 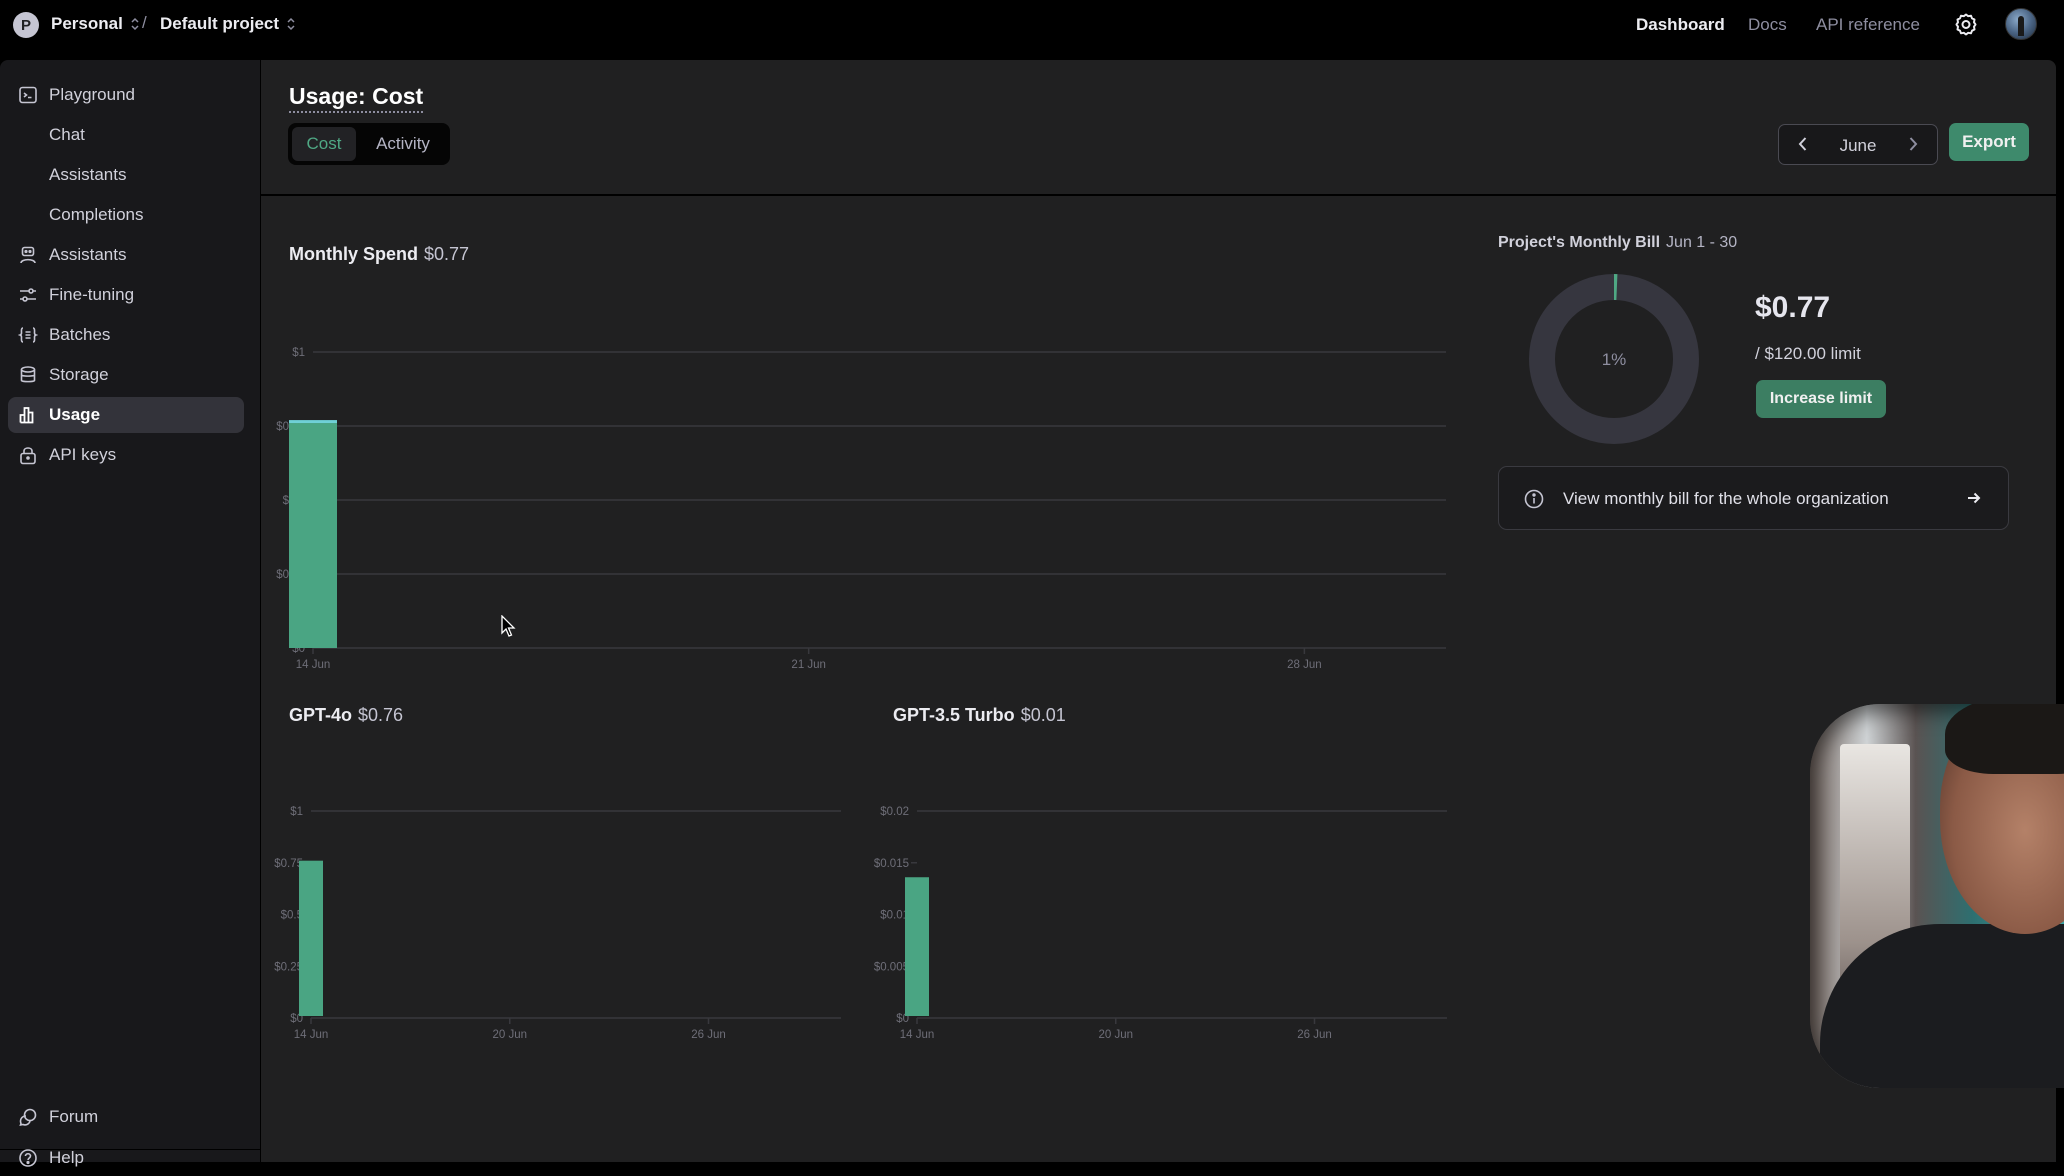 What do you see at coordinates (1989, 142) in the screenshot?
I see `export-button: Export` at bounding box center [1989, 142].